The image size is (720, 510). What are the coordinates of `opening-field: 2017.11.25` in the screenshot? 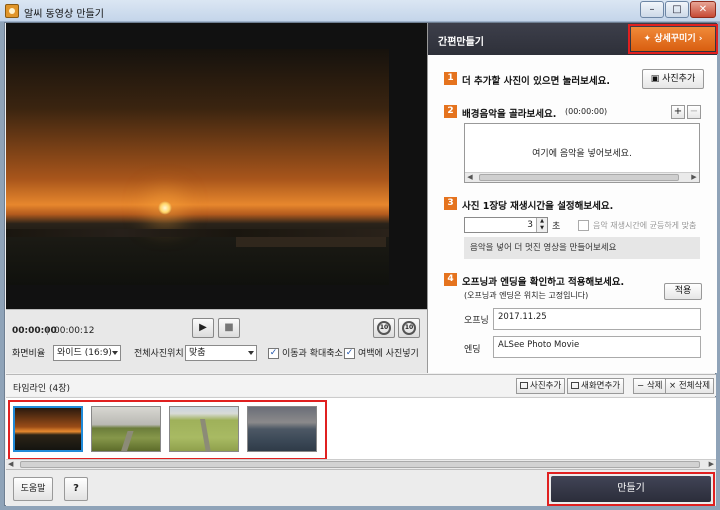 It's located at (597, 319).